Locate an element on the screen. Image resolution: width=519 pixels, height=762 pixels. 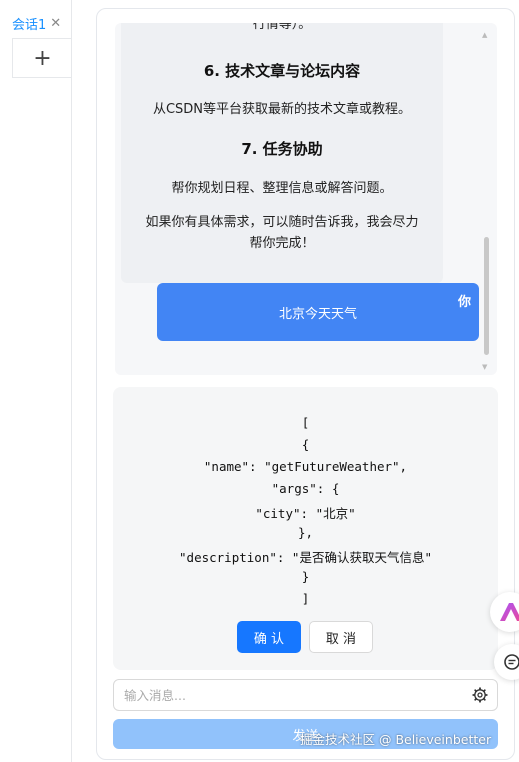
history-scrollbar: ▲ ▼ is located at coordinates (486, 201).